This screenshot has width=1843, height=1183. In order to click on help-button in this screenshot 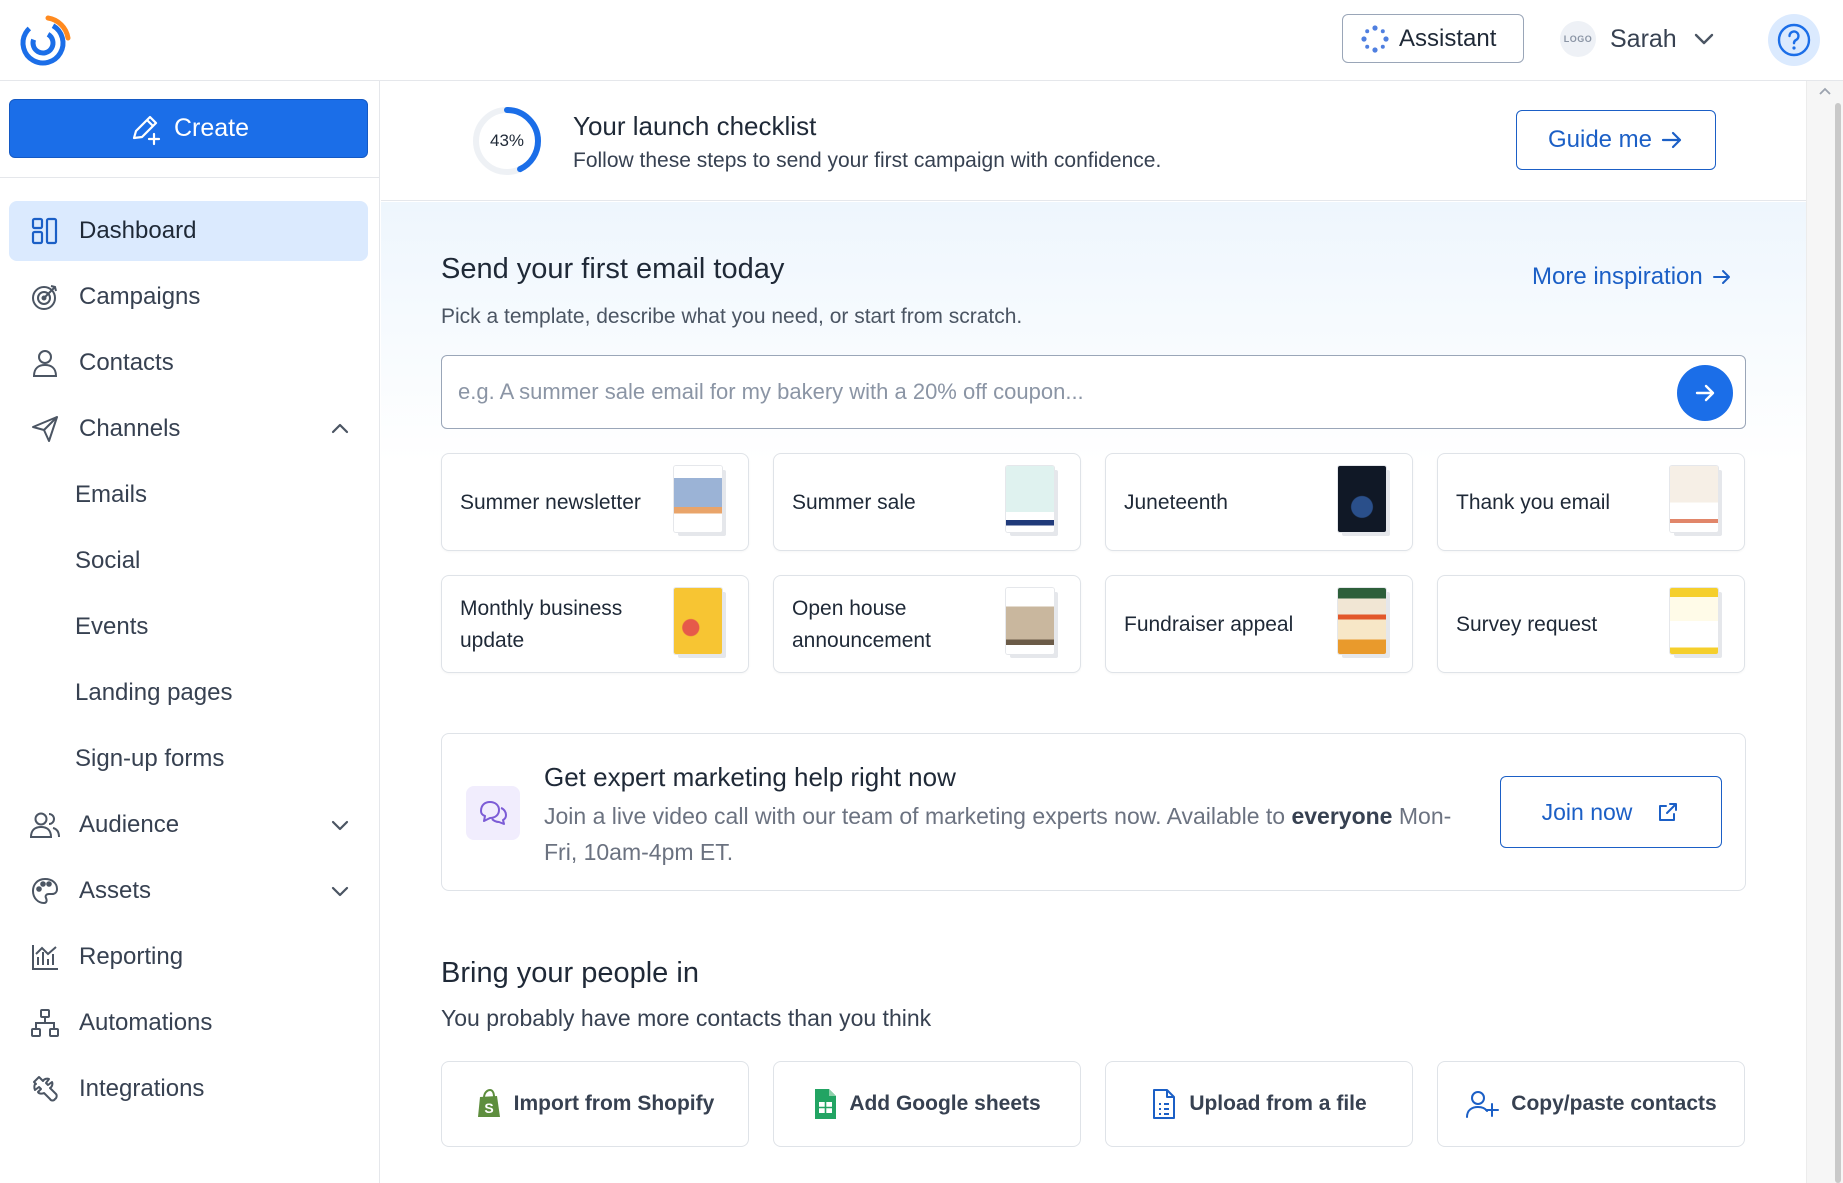, I will do `click(1794, 40)`.